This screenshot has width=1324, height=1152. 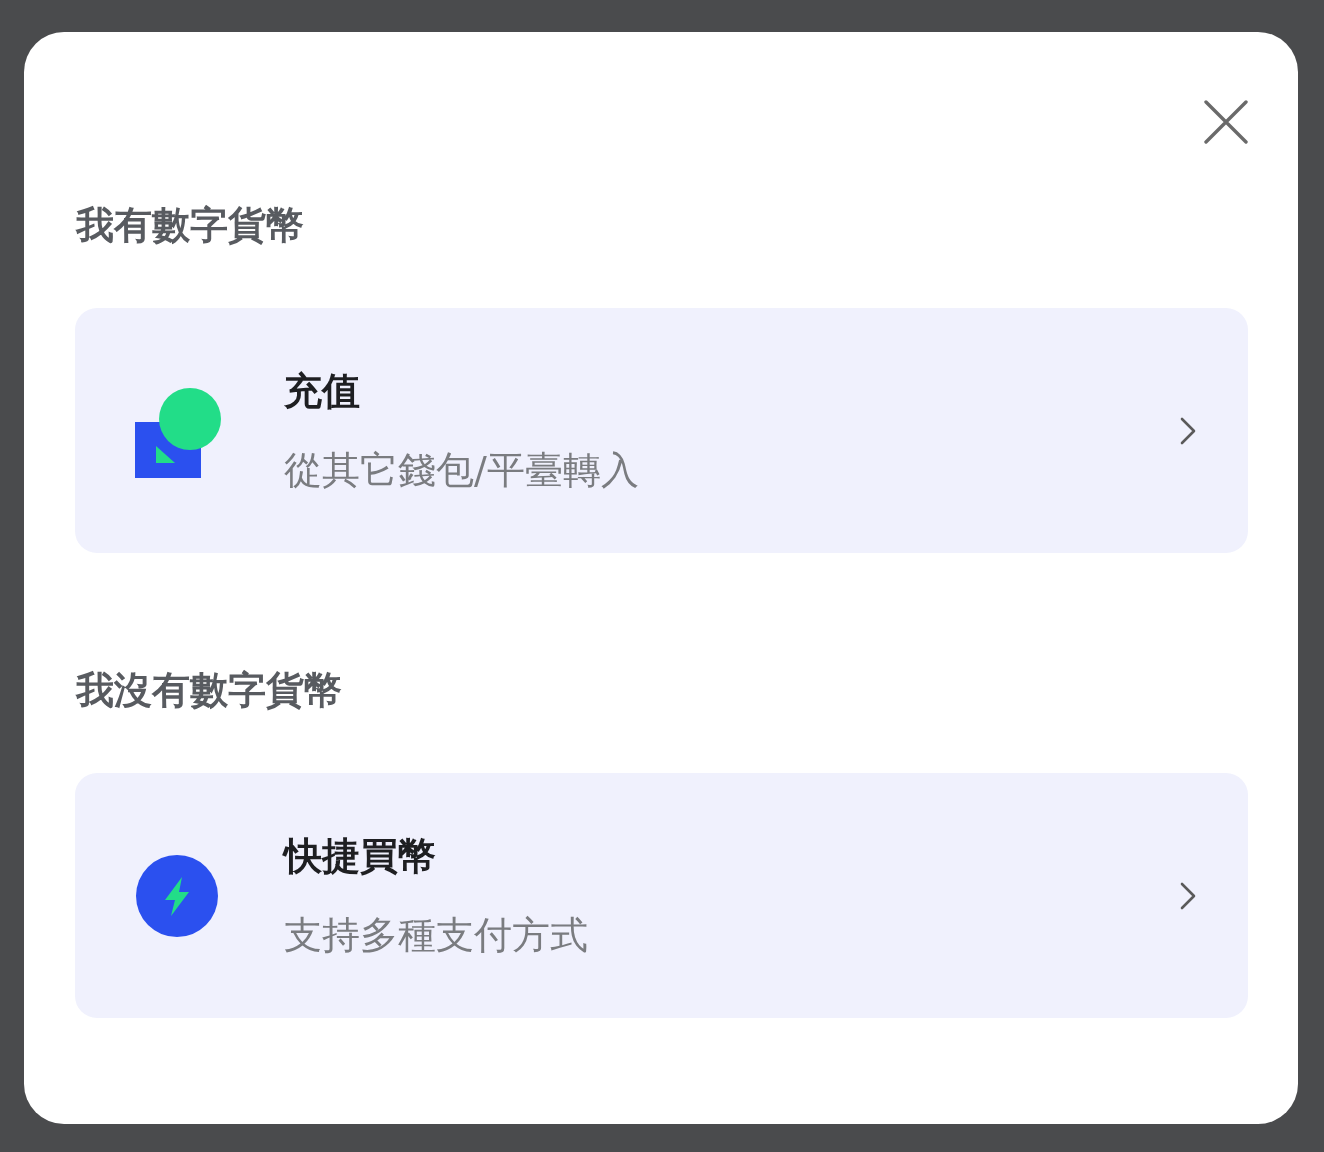 I want to click on square-circle-icon, so click(x=178, y=432).